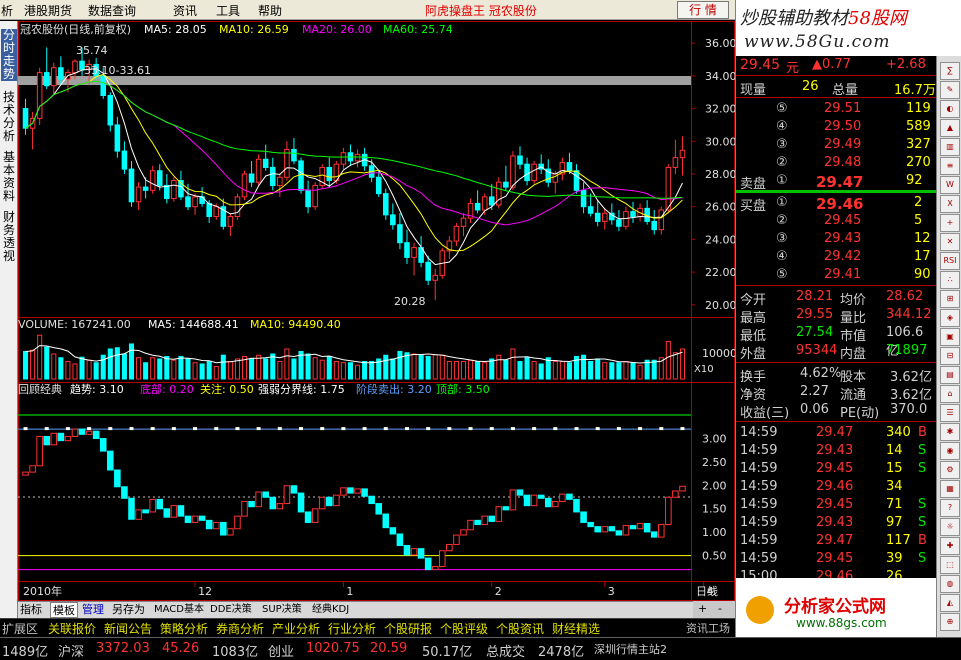  I want to click on side-tab-finance: 财务透视, so click(9, 237).